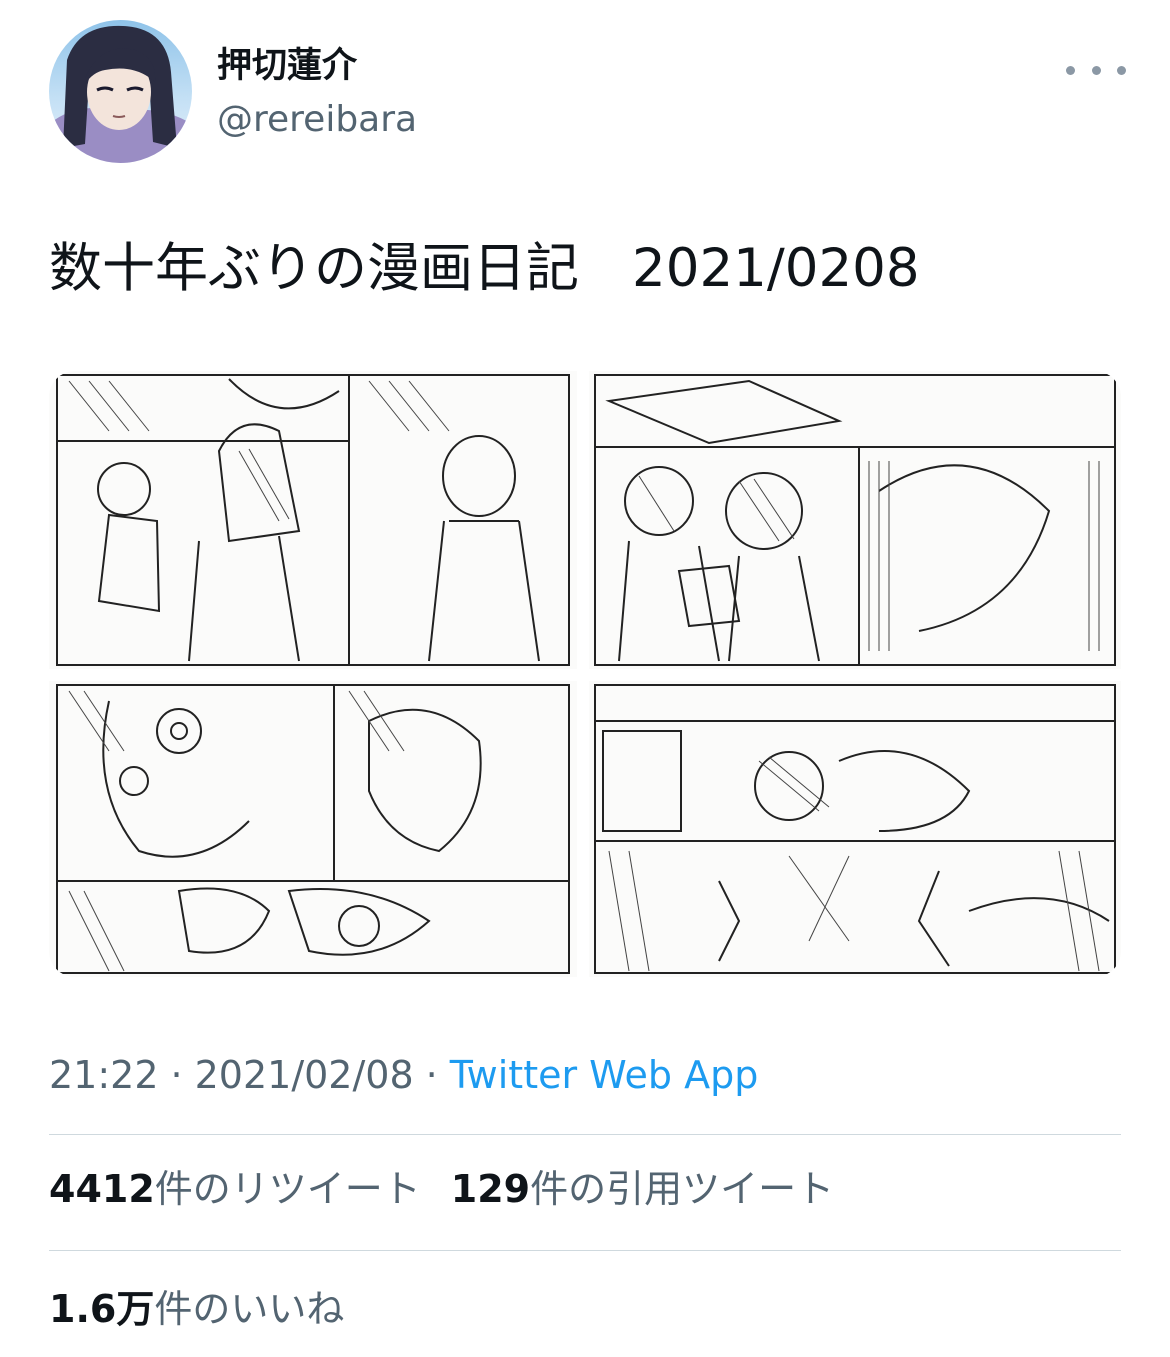  Describe the element at coordinates (102, 1189) in the screenshot. I see `retweet-count: 4412` at that location.